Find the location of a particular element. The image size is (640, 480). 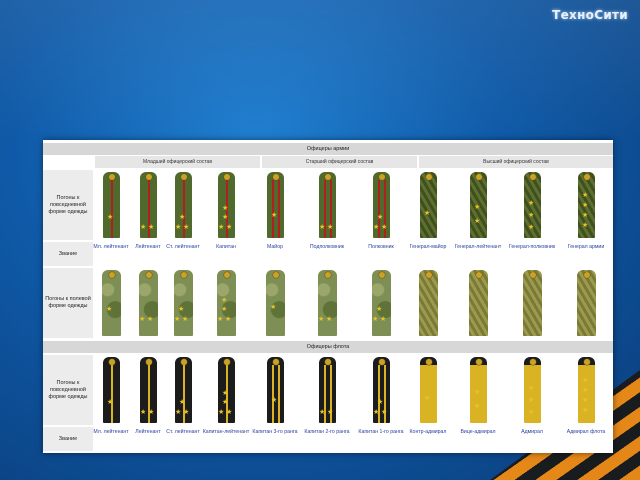

army-rank-label: Генерал армии is located at coordinates (586, 247).